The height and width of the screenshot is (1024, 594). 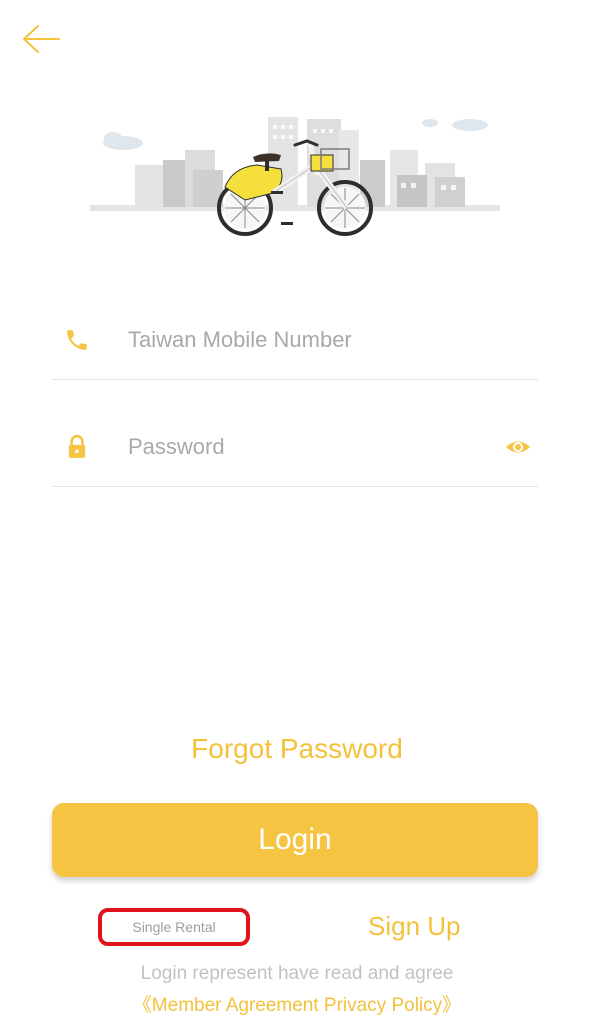 I want to click on password-input, so click(x=308, y=447).